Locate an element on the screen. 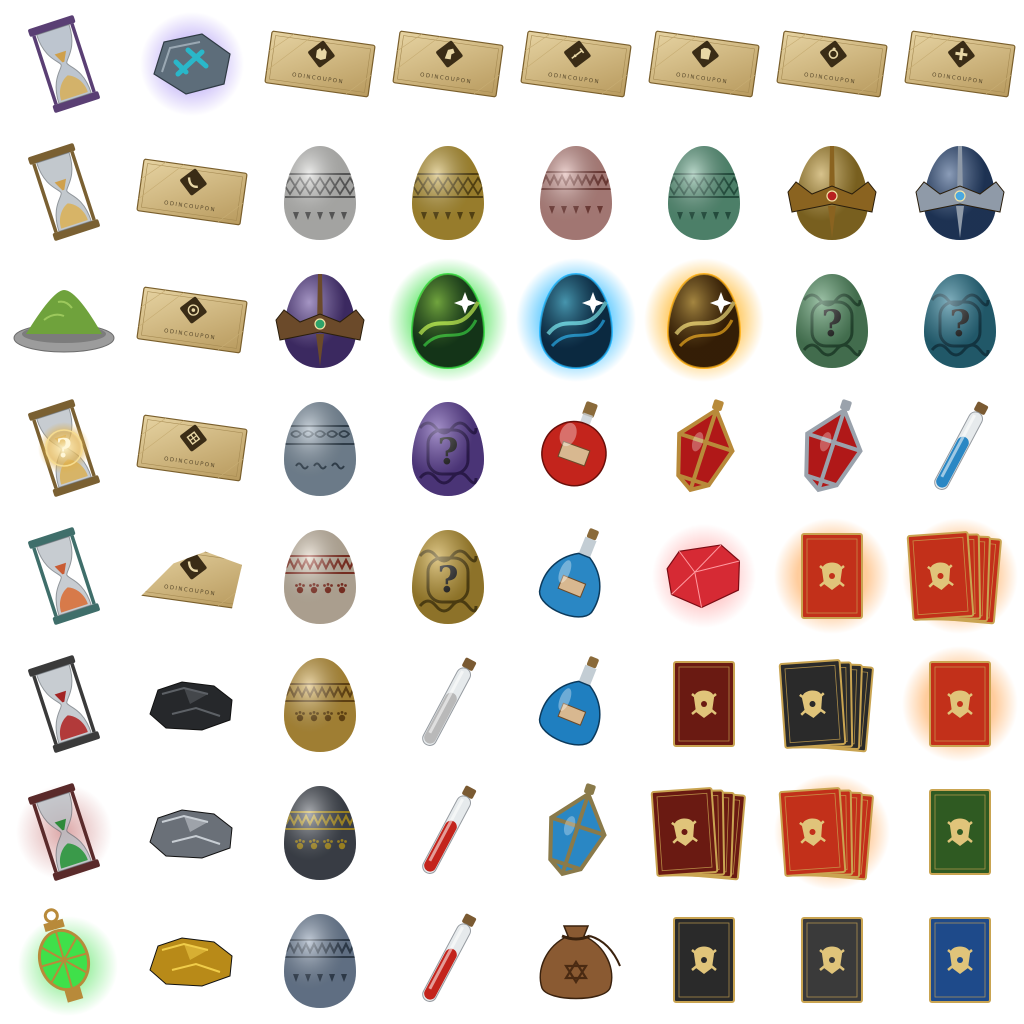  red-potion-flask-icon is located at coordinates (576, 448).